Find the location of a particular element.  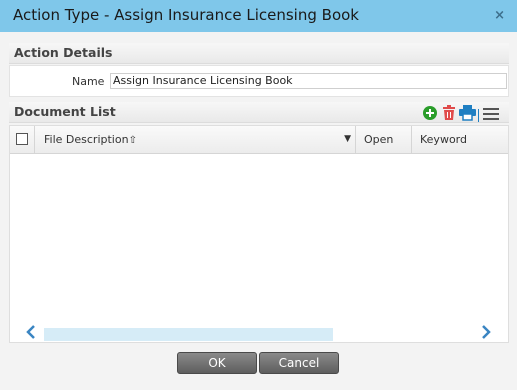

close-icon: × is located at coordinates (499, 15).